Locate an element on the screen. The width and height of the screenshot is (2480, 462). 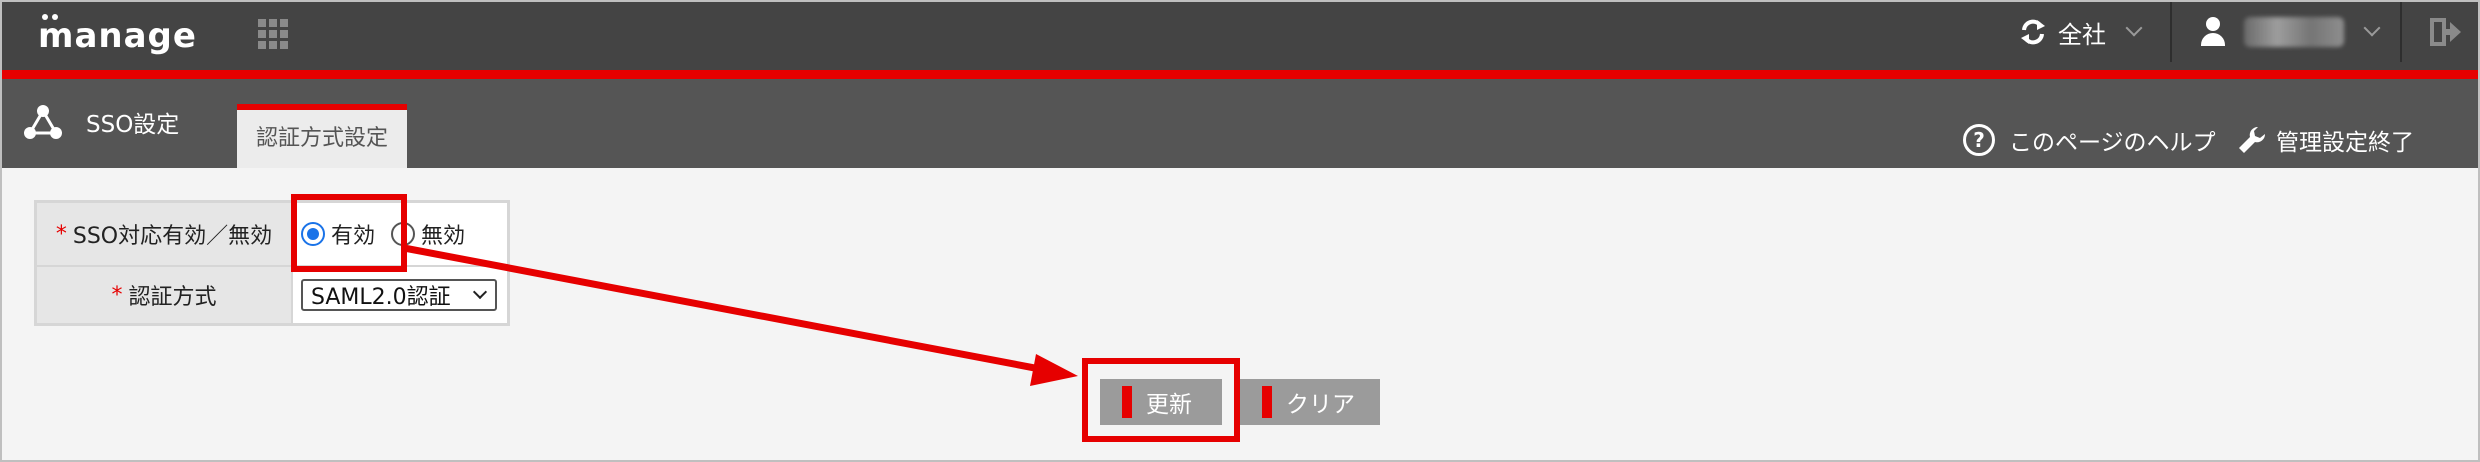
help-link-label: このページのヘルプ is located at coordinates (2112, 143).